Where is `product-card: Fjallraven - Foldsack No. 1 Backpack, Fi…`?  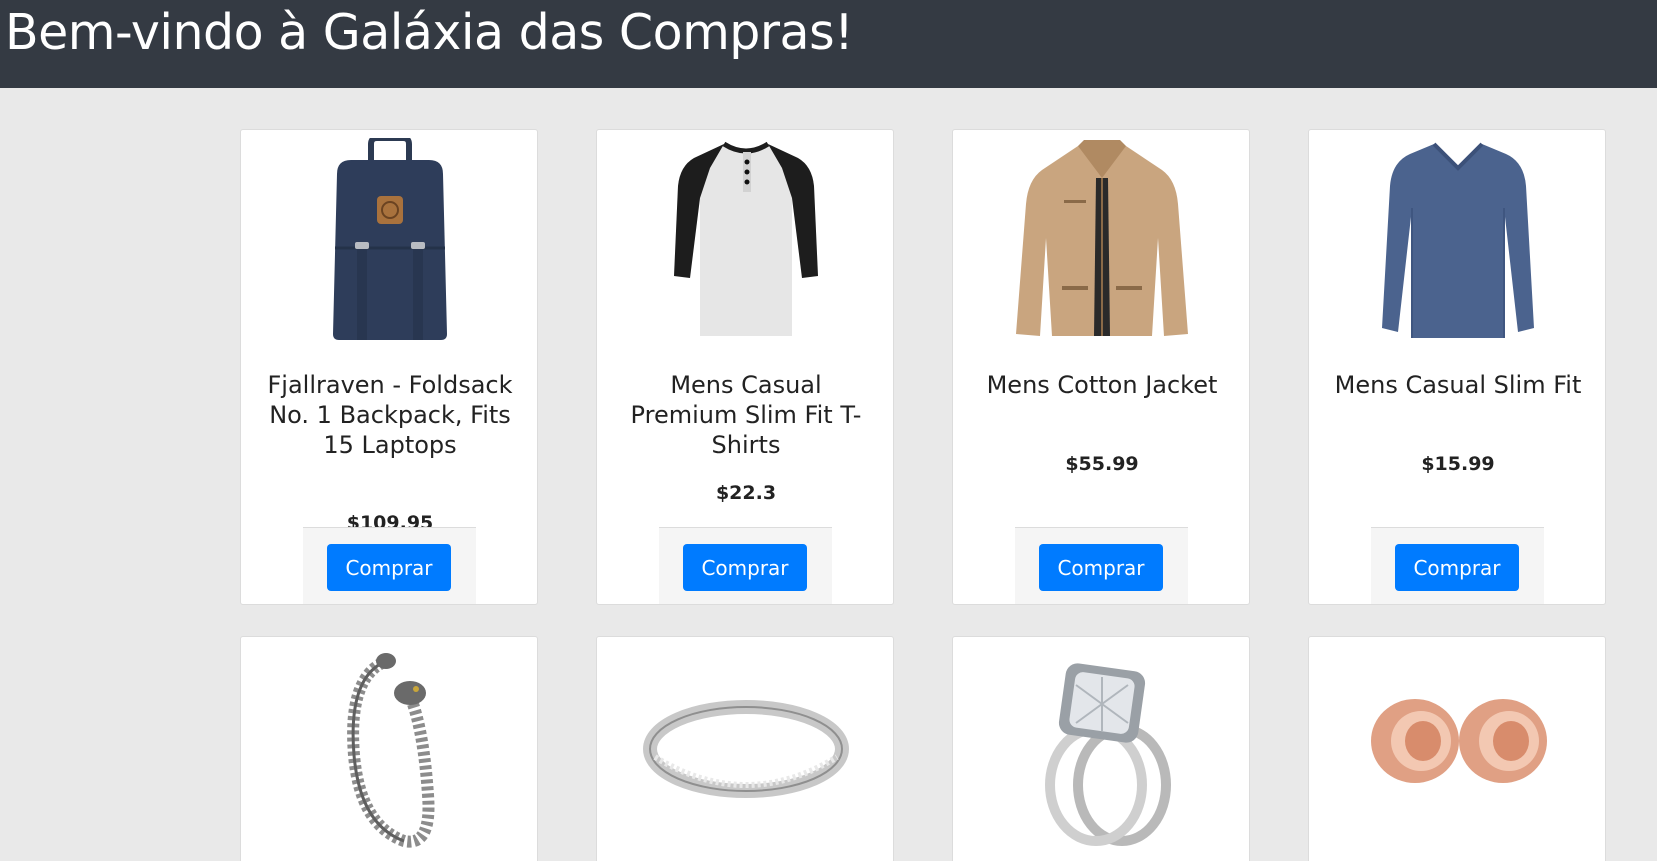 product-card: Fjallraven - Foldsack No. 1 Backpack, Fi… is located at coordinates (389, 367).